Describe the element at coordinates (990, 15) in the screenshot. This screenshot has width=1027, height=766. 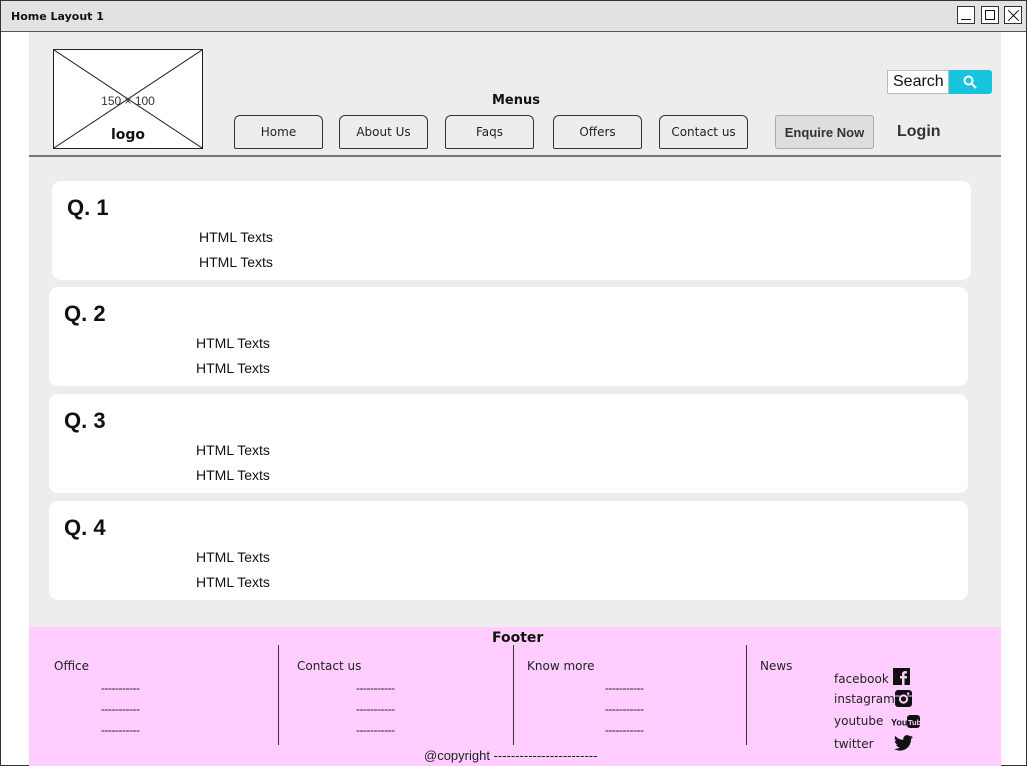
I see `maximize-button` at that location.